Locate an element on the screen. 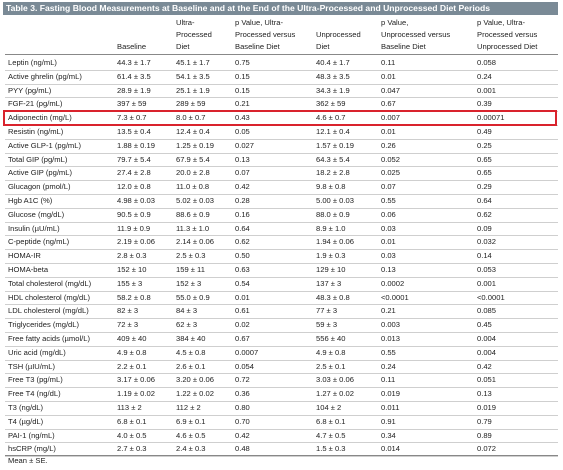  pvalue-ultra-vs-baseline: 0.54 is located at coordinates (242, 283).